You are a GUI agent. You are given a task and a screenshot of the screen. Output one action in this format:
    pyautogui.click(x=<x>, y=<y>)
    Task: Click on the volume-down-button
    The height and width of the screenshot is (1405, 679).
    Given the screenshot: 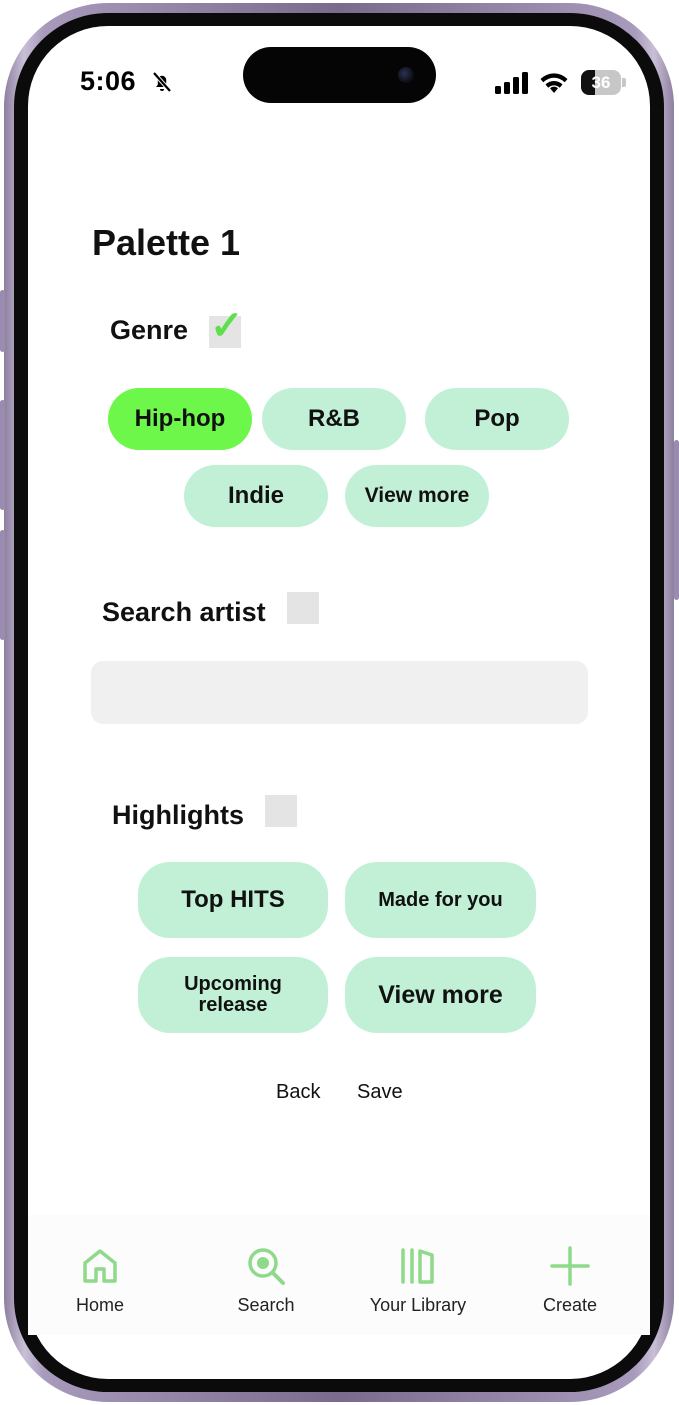 What is the action you would take?
    pyautogui.click(x=2, y=585)
    